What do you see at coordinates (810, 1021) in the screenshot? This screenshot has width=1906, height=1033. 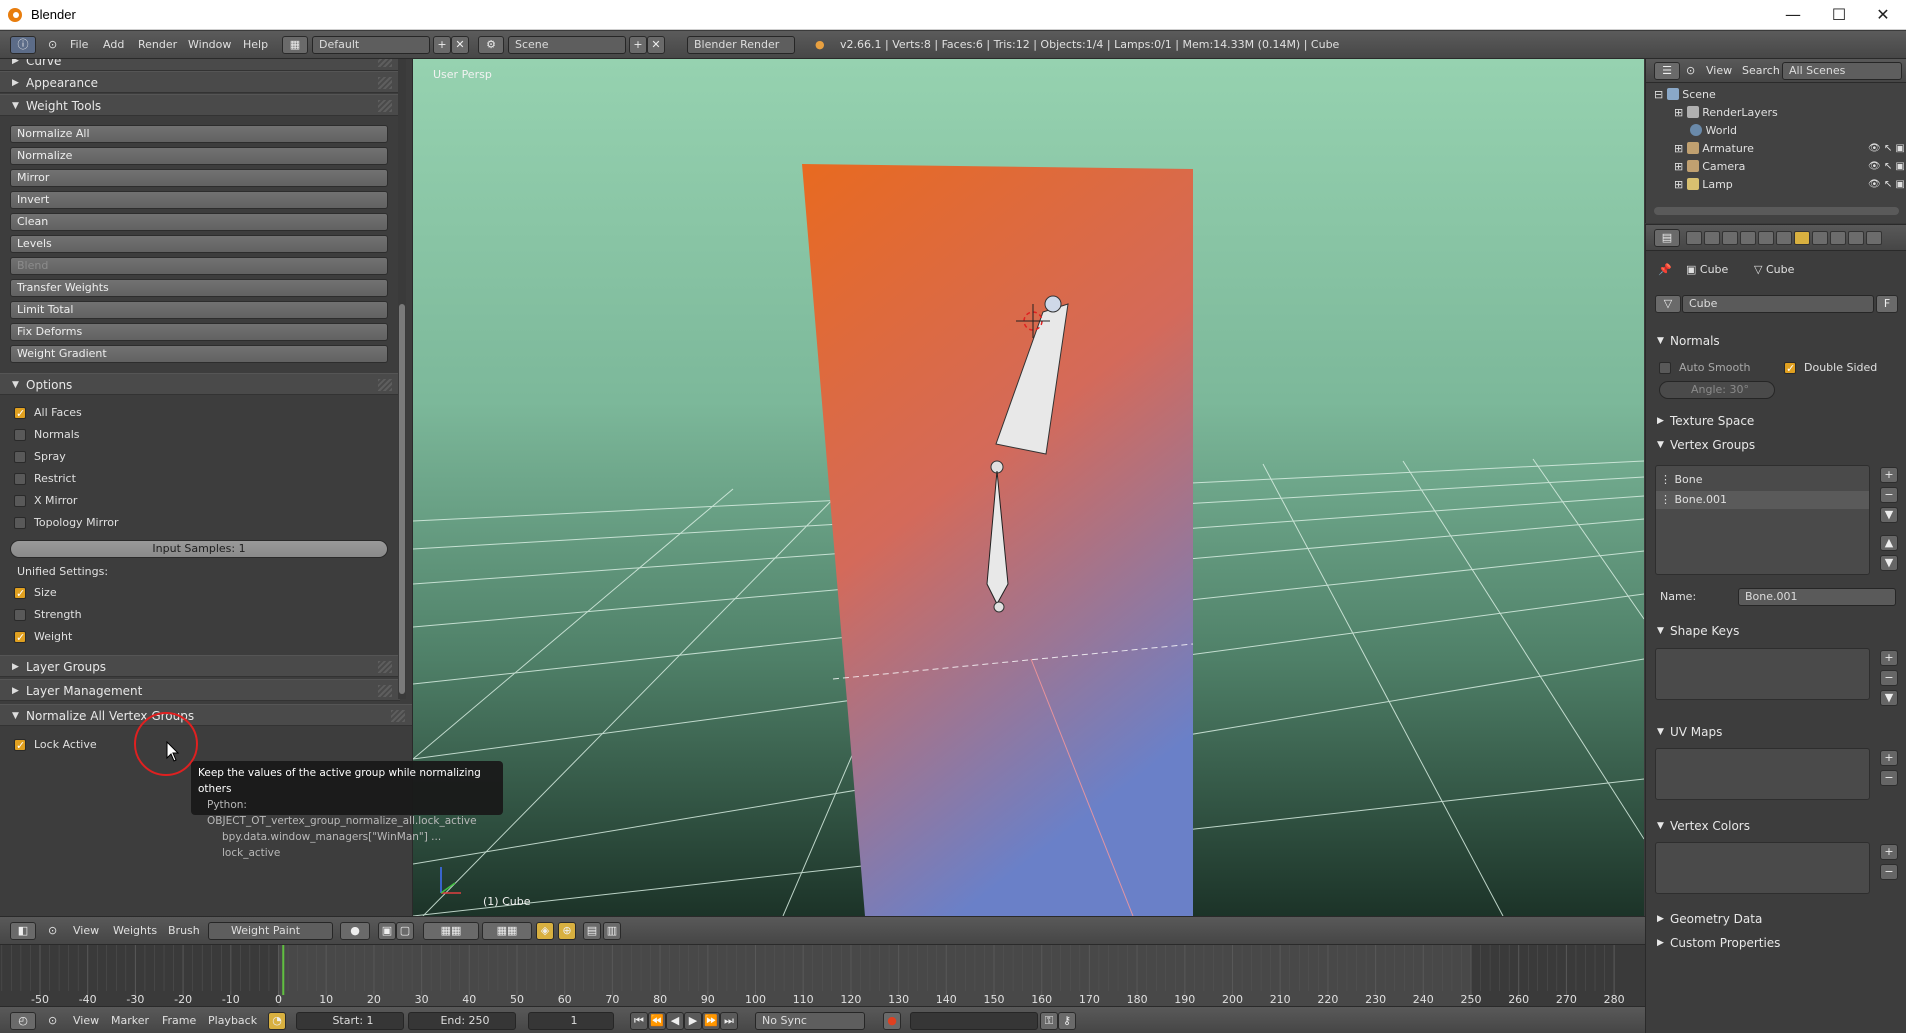 I see `sync-mode-dropdown: No Sync` at bounding box center [810, 1021].